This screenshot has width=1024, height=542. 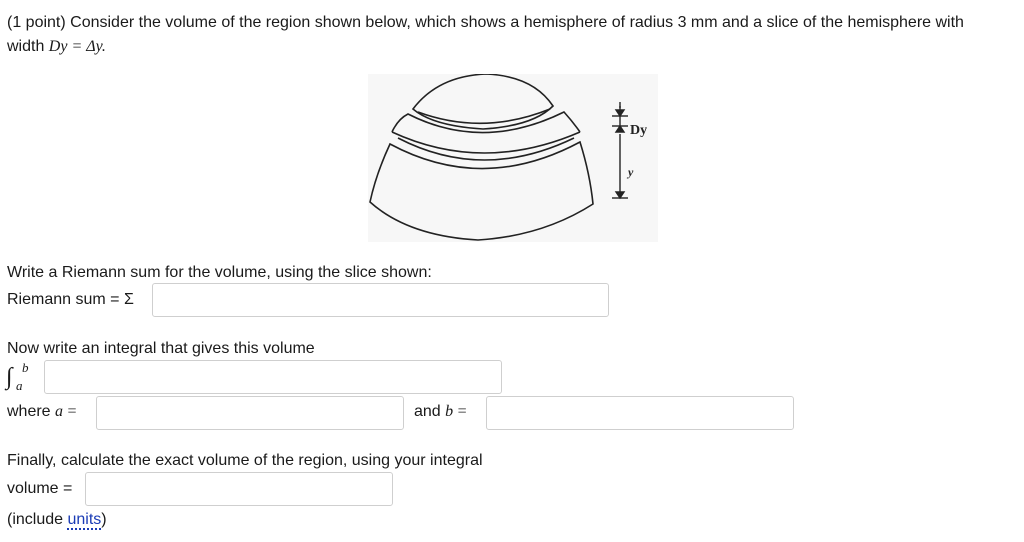 I want to click on b-equals: =, so click(x=462, y=411).